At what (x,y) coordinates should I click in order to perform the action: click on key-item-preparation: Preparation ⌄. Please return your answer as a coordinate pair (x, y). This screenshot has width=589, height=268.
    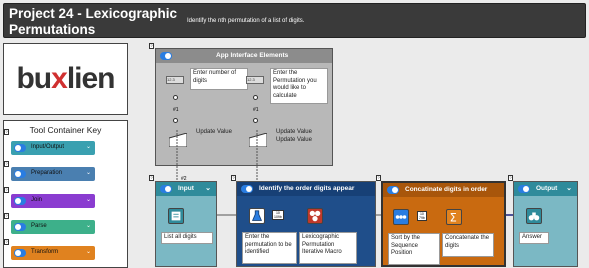
    Looking at the image, I should click on (53, 174).